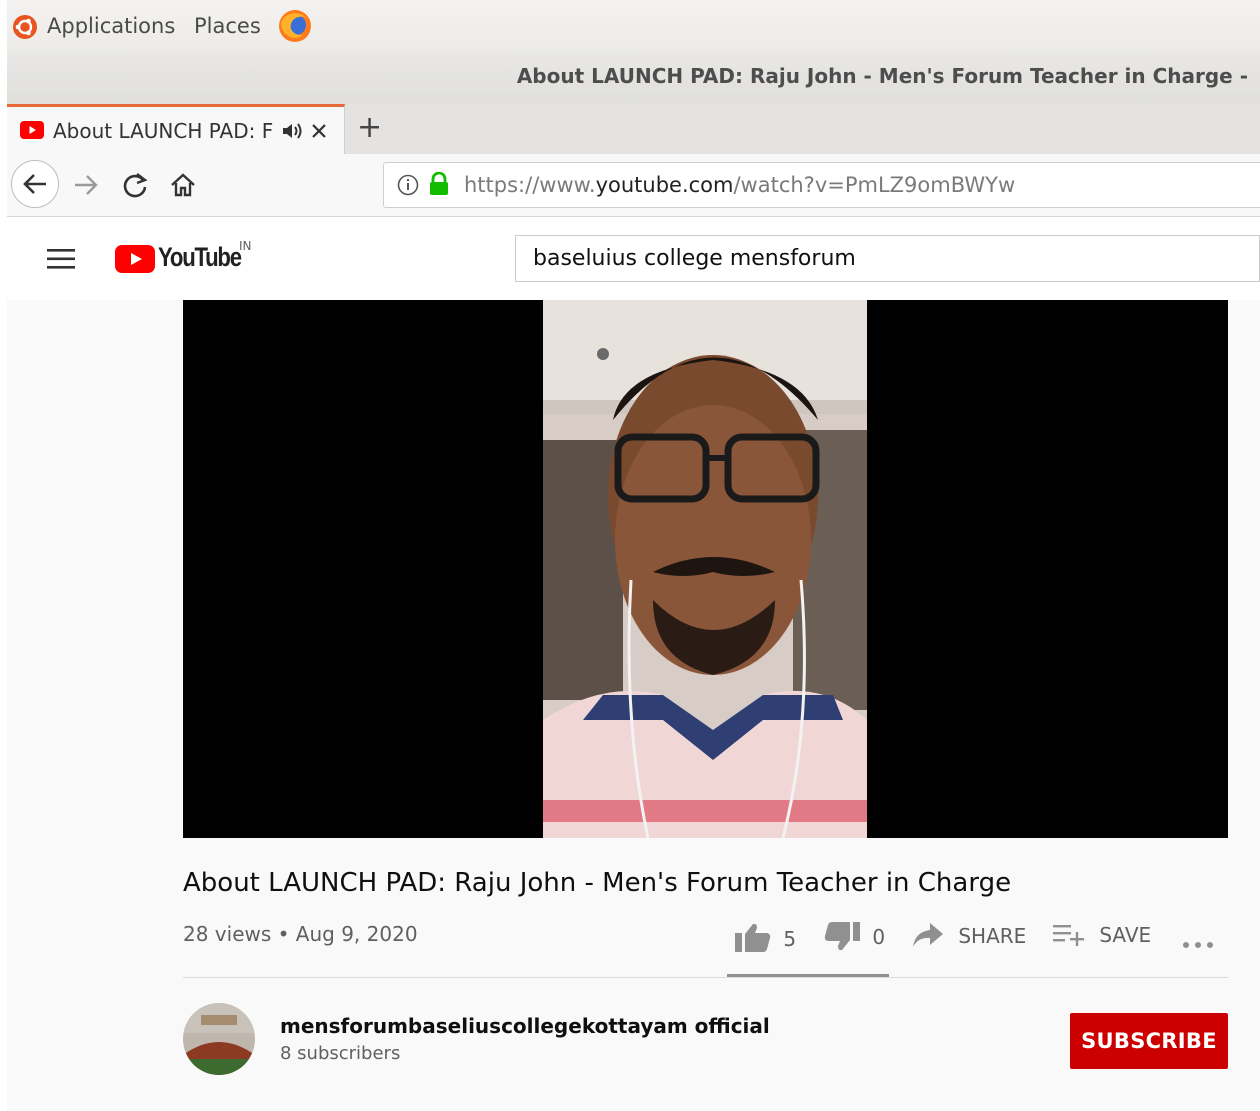  I want to click on share-label: SHARE, so click(992, 936).